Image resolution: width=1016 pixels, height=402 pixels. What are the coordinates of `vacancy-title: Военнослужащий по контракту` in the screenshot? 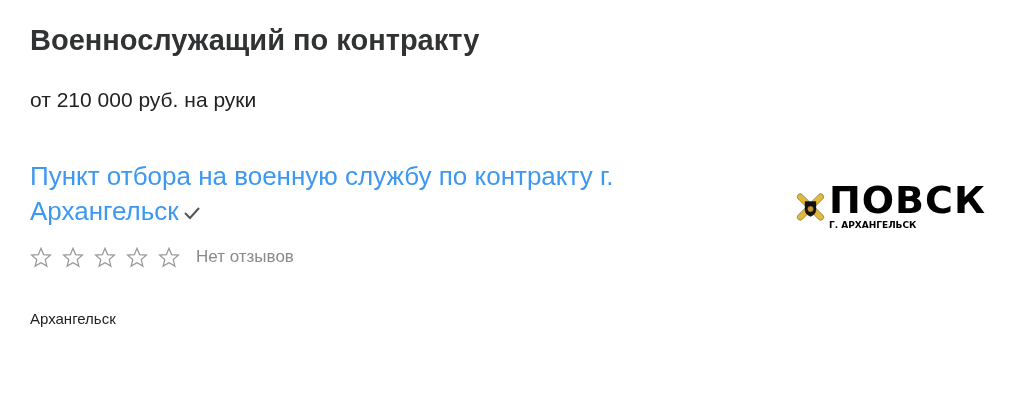 It's located at (255, 40).